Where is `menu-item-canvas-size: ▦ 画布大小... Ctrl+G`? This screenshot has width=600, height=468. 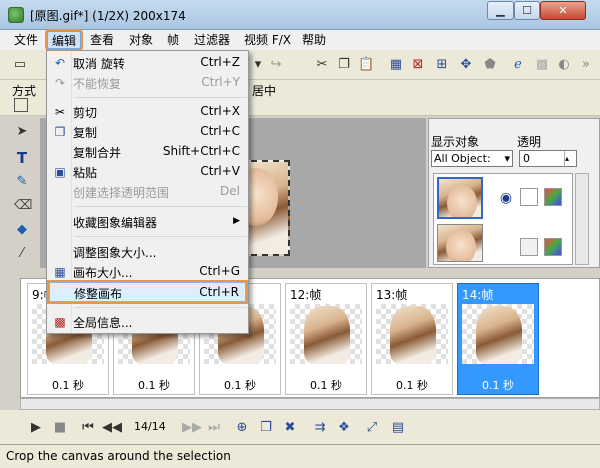 menu-item-canvas-size: ▦ 画布大小... Ctrl+G is located at coordinates (147, 272).